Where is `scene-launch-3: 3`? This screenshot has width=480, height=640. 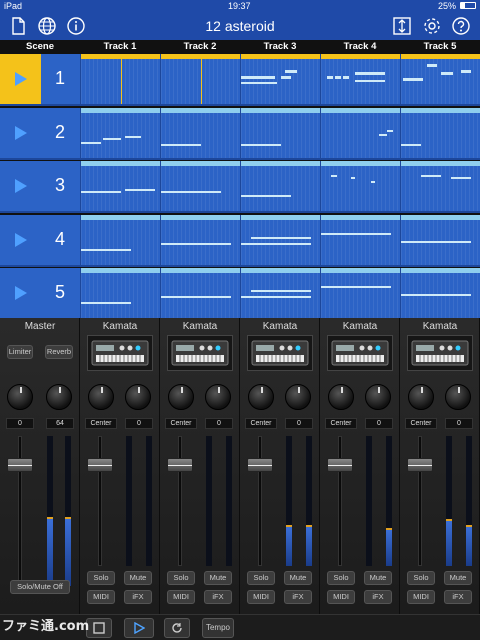
scene-launch-3: 3 is located at coordinates (40, 187).